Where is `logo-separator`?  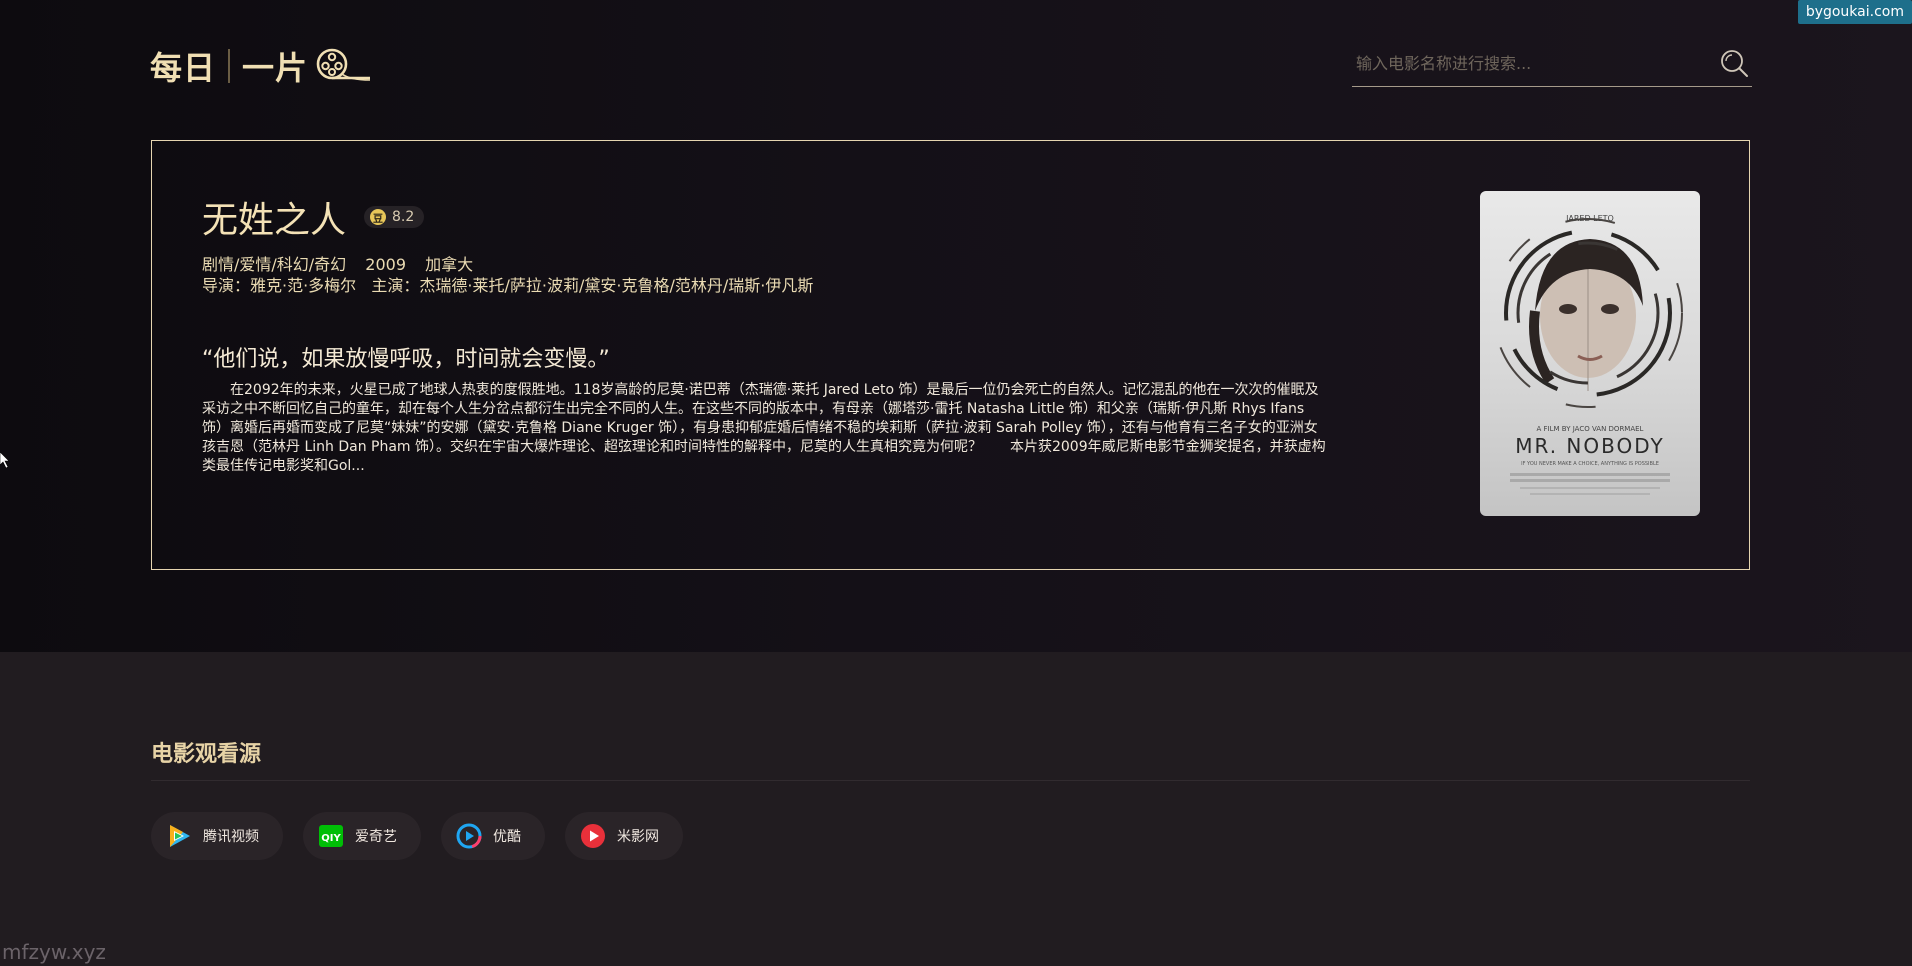 logo-separator is located at coordinates (229, 66).